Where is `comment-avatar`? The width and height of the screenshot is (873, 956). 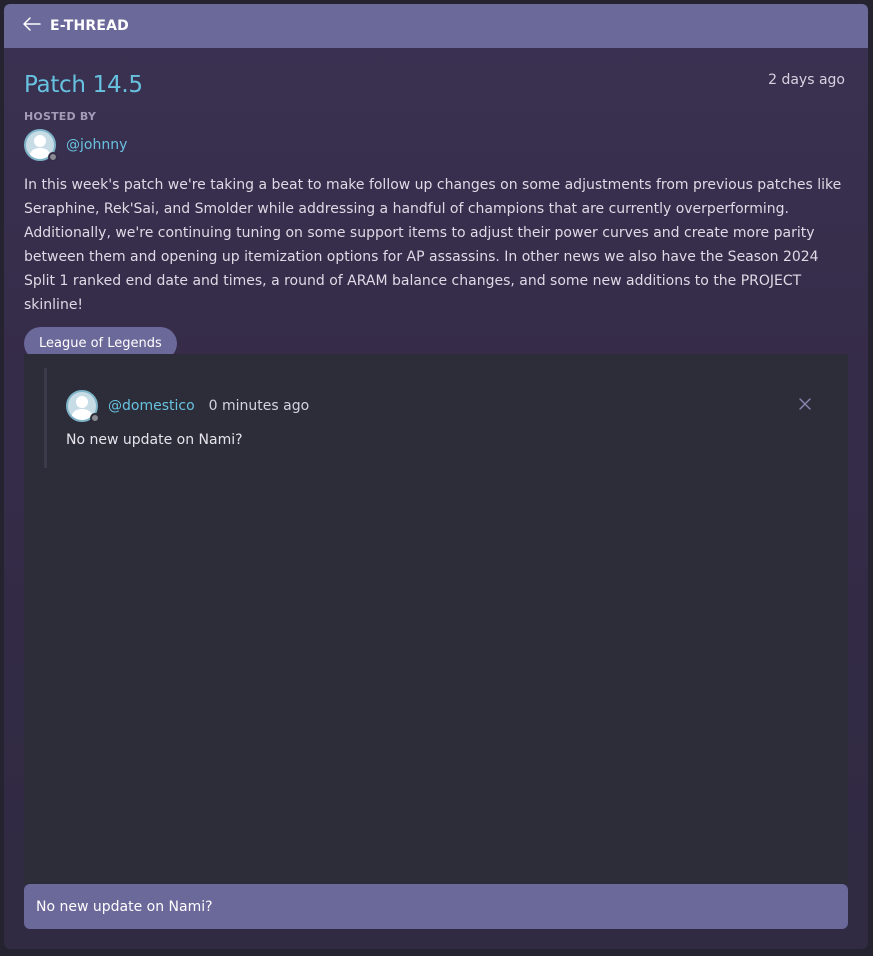 comment-avatar is located at coordinates (83, 406).